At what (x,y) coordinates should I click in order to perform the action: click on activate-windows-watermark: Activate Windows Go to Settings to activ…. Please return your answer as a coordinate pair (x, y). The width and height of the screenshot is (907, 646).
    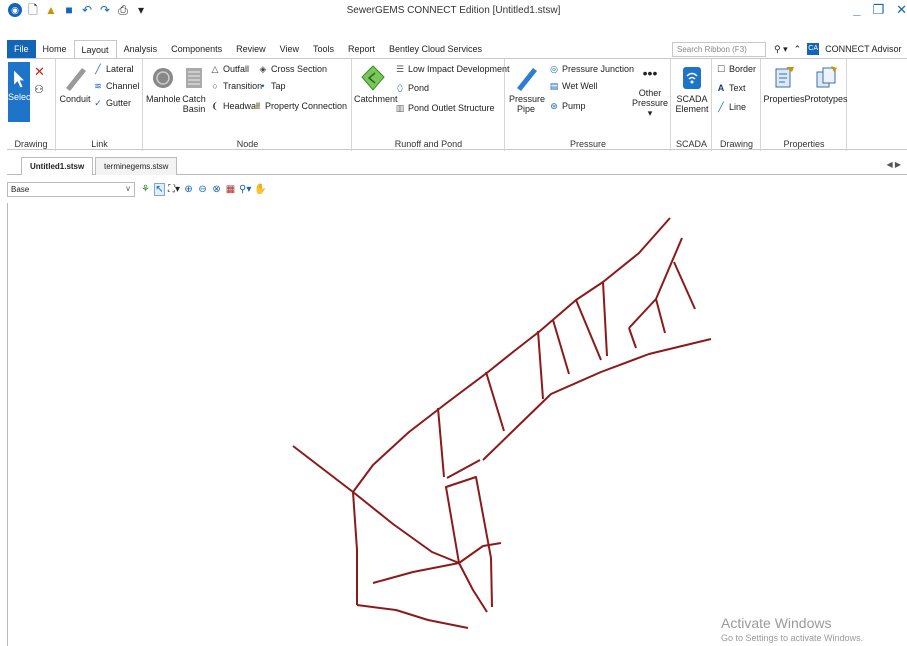
    Looking at the image, I should click on (792, 629).